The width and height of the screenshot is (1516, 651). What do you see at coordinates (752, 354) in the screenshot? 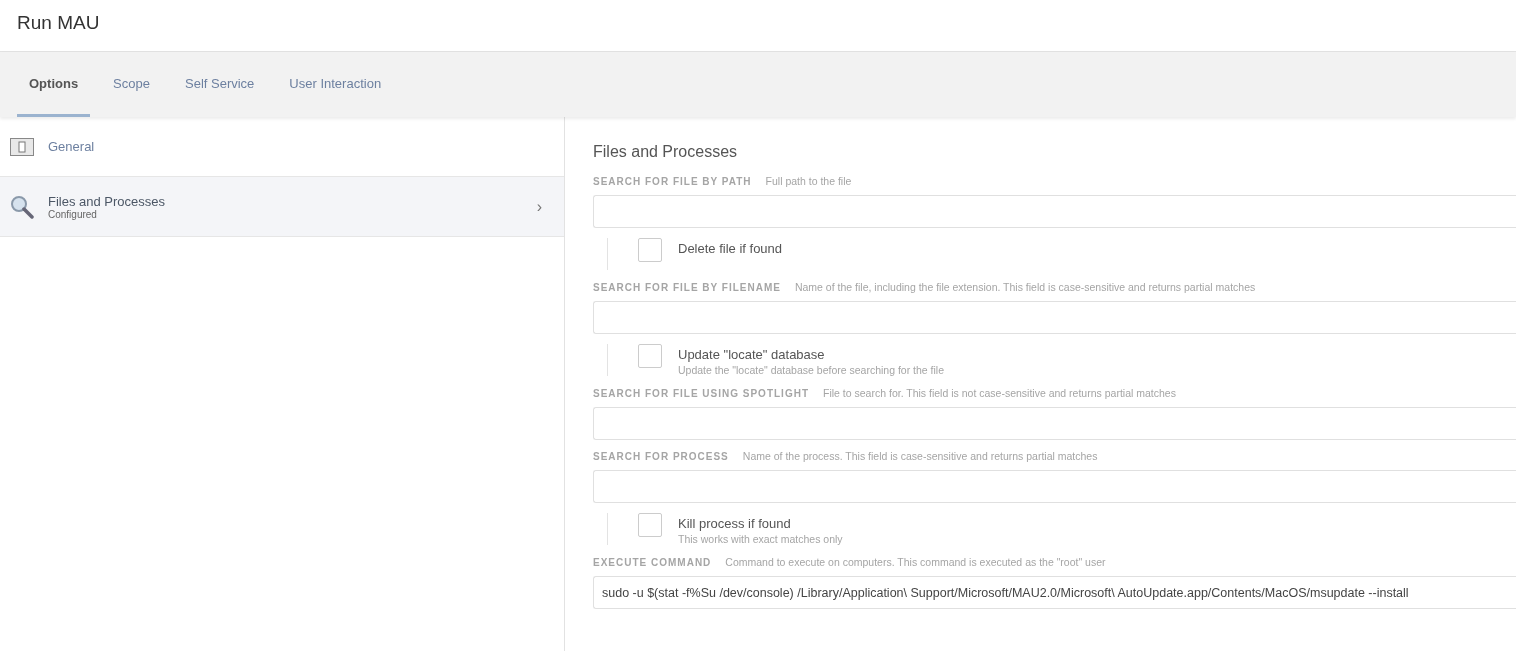
I see `checkbox-label: Update "locate" database` at bounding box center [752, 354].